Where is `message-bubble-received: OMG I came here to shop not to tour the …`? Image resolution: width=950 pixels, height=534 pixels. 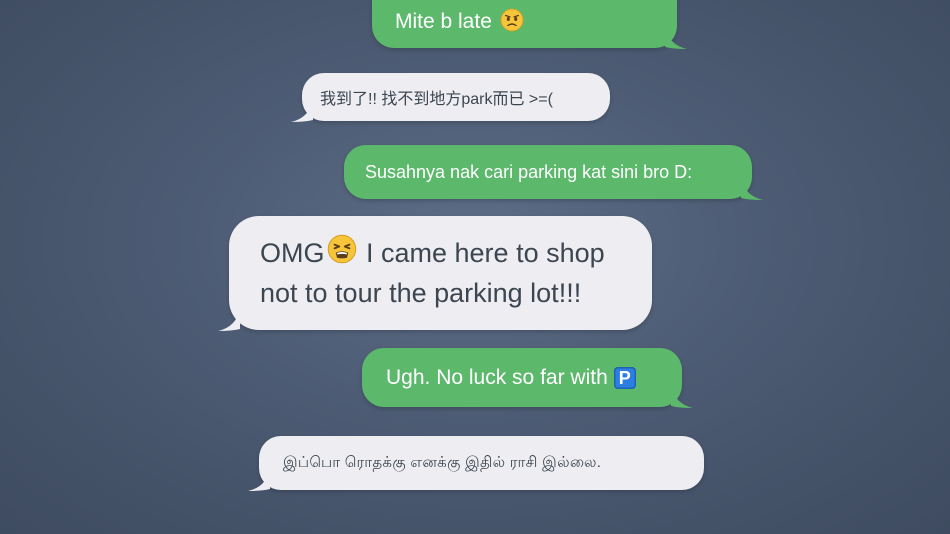
message-bubble-received: OMG I came here to shop not to tour the … is located at coordinates (435, 273).